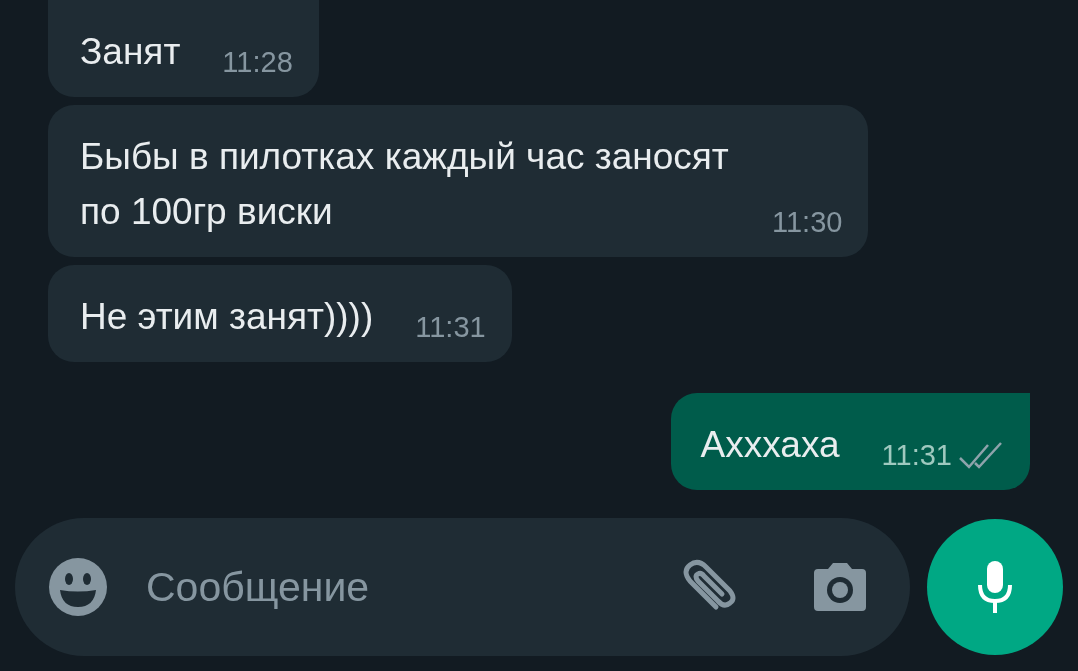 This screenshot has height=671, width=1078. I want to click on message-time: 11:28, so click(257, 62).